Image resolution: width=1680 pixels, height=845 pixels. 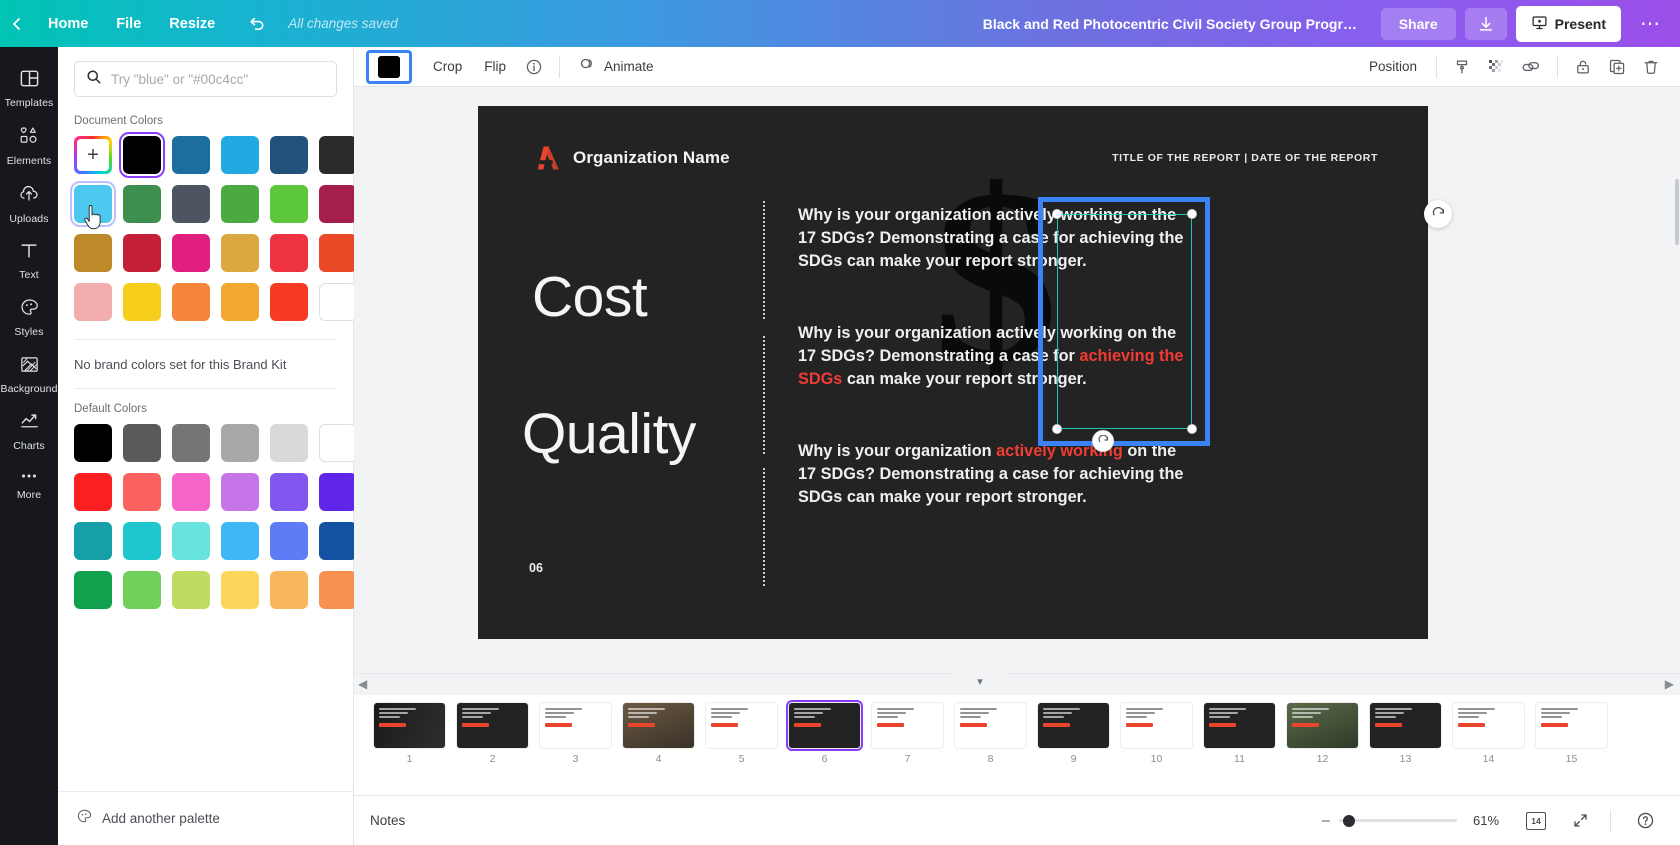 What do you see at coordinates (590, 297) in the screenshot?
I see `slide-word-cost: Cost` at bounding box center [590, 297].